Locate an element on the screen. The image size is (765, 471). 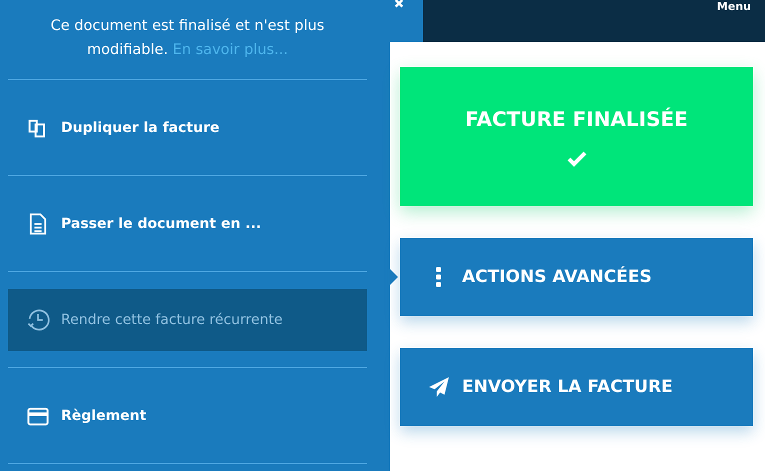
status-title: FACTURE FINALISÉE is located at coordinates (576, 118).